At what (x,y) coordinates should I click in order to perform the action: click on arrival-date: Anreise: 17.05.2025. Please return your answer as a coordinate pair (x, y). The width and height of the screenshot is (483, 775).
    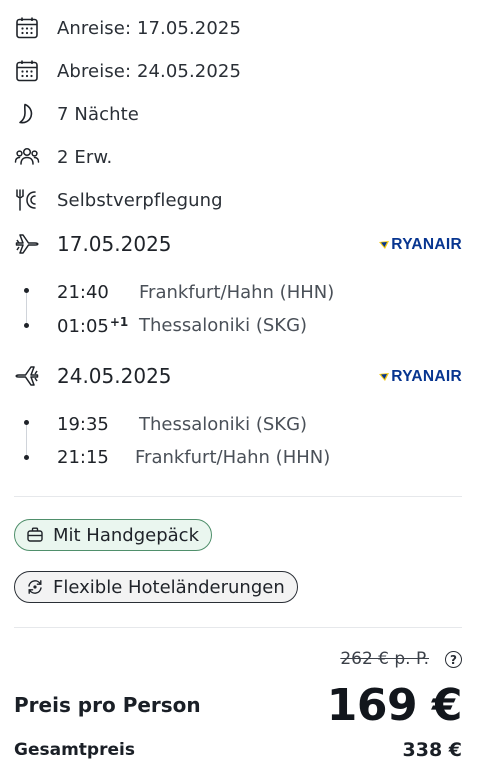
    Looking at the image, I should click on (149, 28).